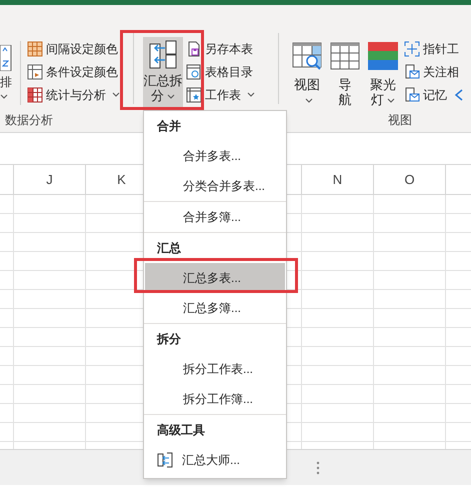 The image size is (471, 489). What do you see at coordinates (409, 179) in the screenshot?
I see `column-header: O` at bounding box center [409, 179].